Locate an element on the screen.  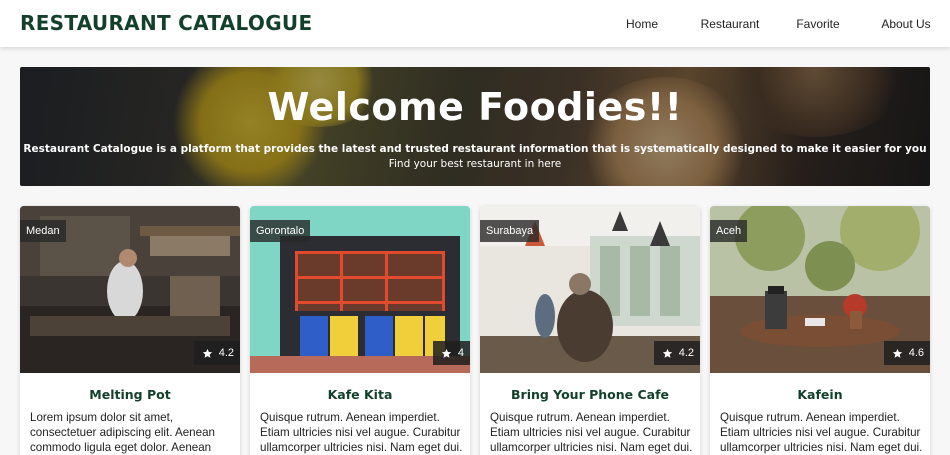
nav-favorite-link: Favorite is located at coordinates (818, 23).